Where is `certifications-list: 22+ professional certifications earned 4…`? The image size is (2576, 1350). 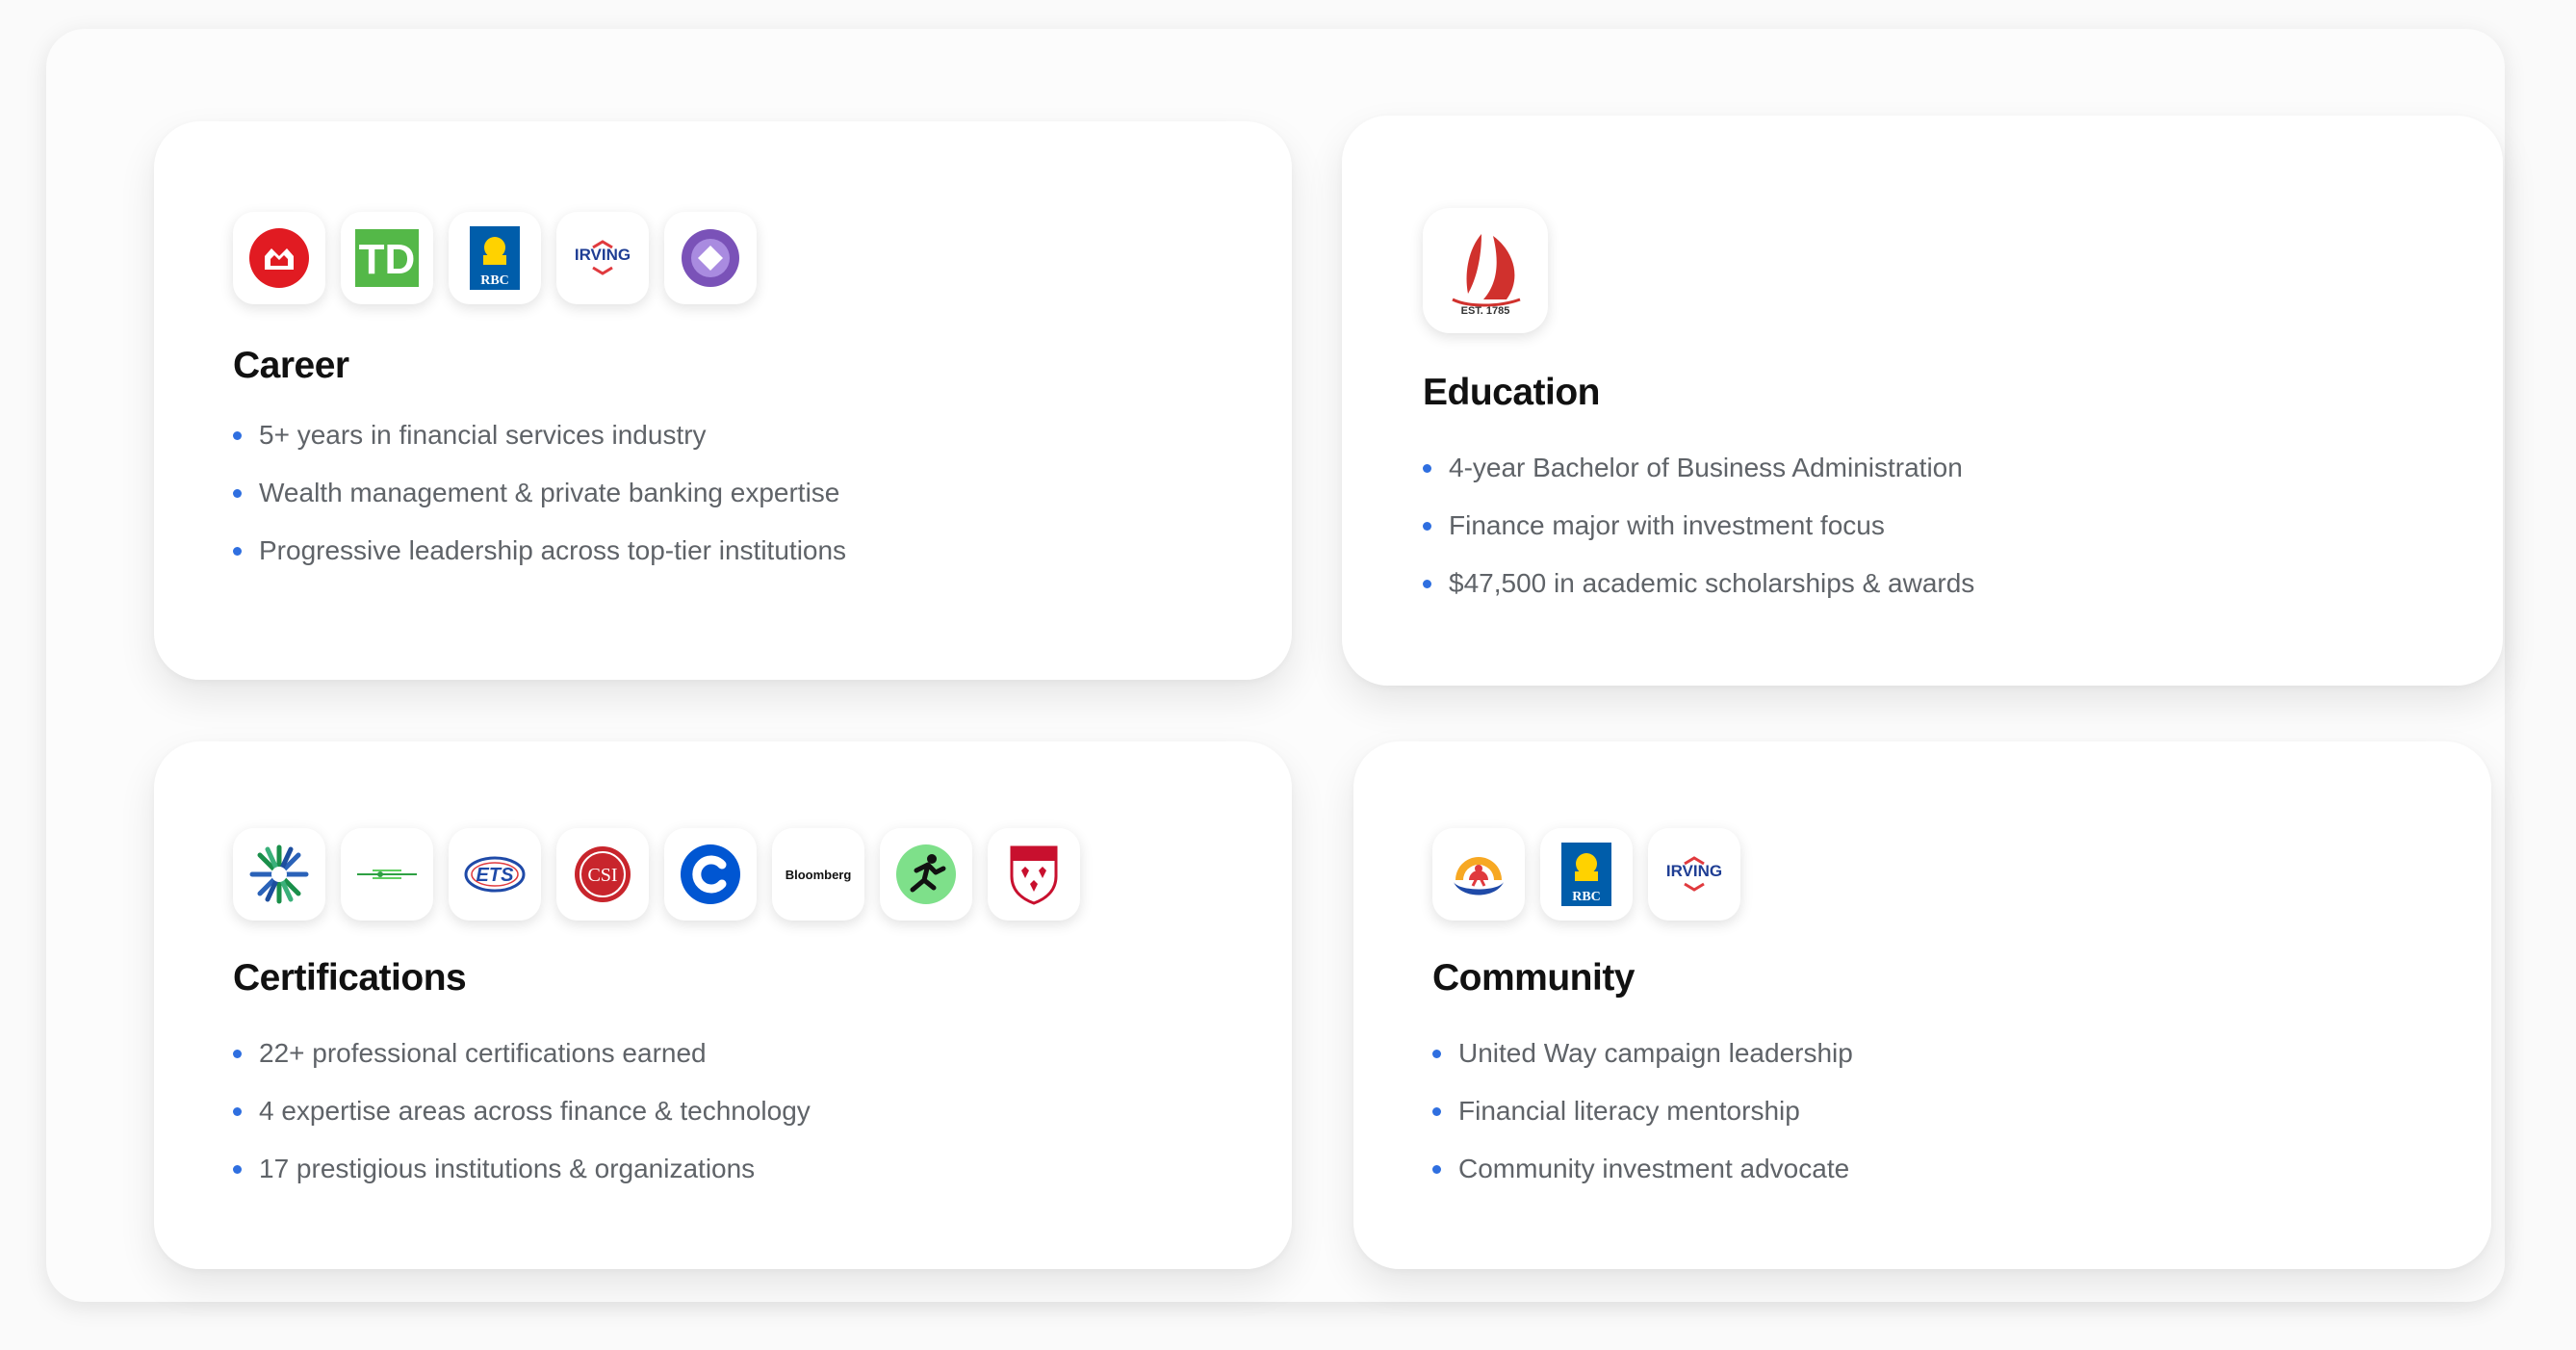 certifications-list: 22+ professional certifications earned 4… is located at coordinates (522, 1112).